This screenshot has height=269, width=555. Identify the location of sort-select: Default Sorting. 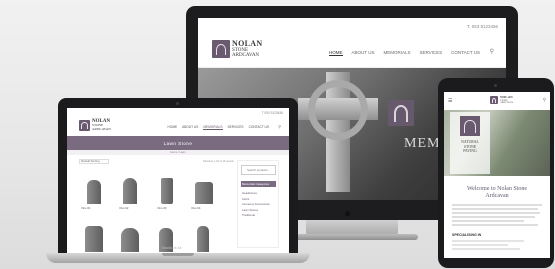
(94, 161).